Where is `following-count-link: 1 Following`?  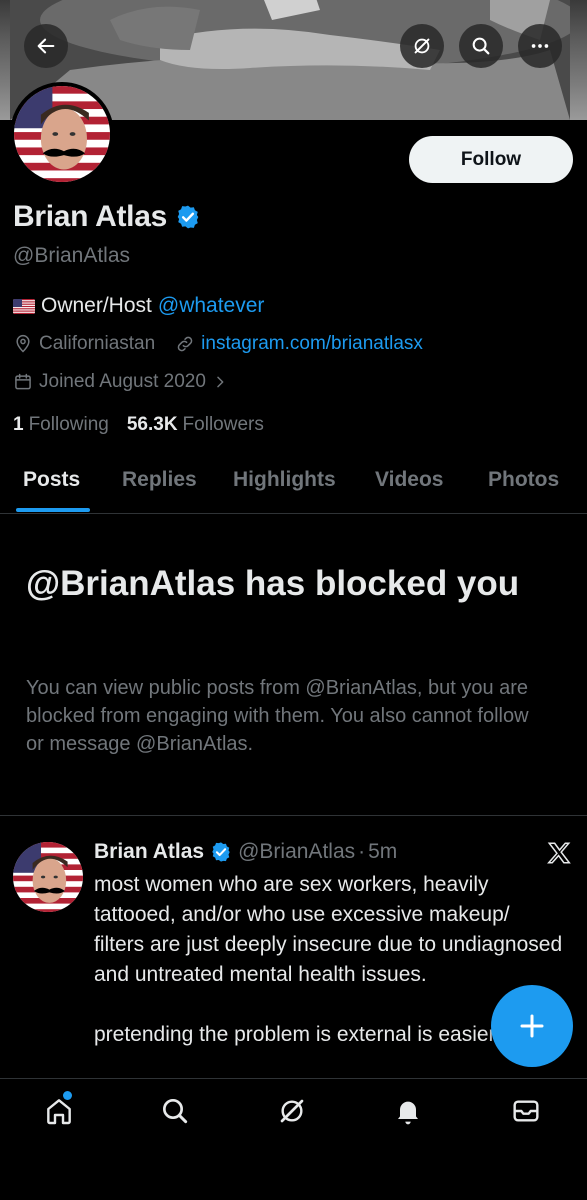
following-count-link: 1 Following is located at coordinates (61, 425).